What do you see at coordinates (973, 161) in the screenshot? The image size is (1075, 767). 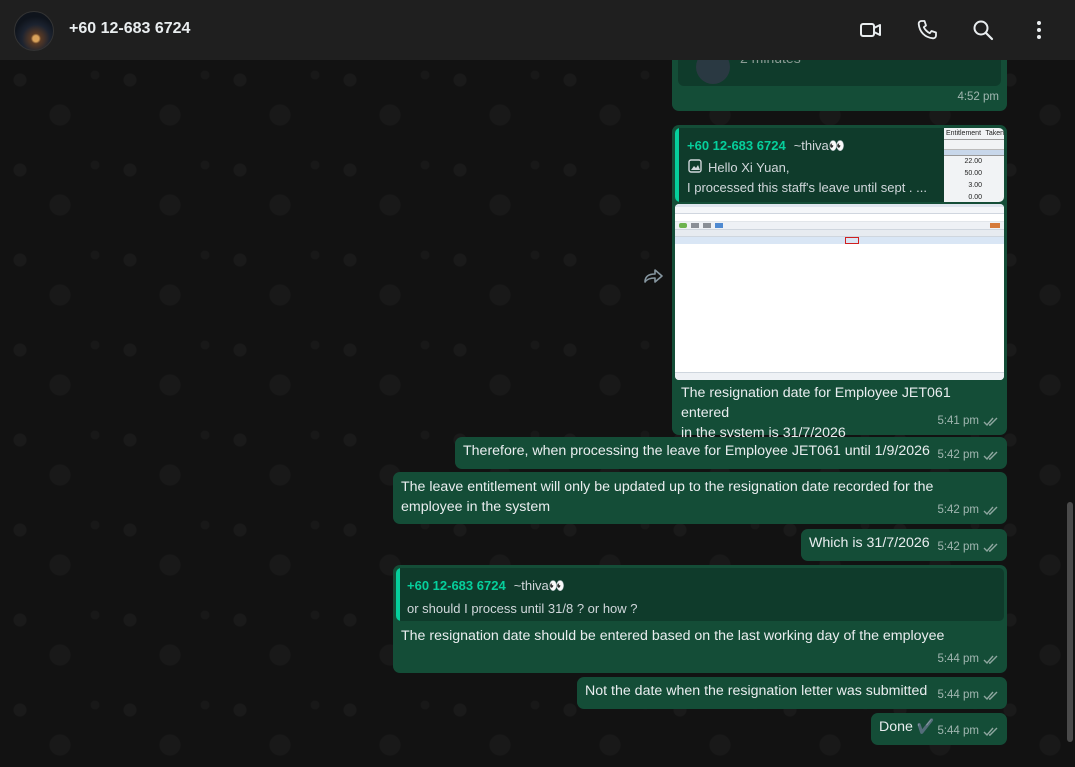 I see `thumb-value: 22.00` at bounding box center [973, 161].